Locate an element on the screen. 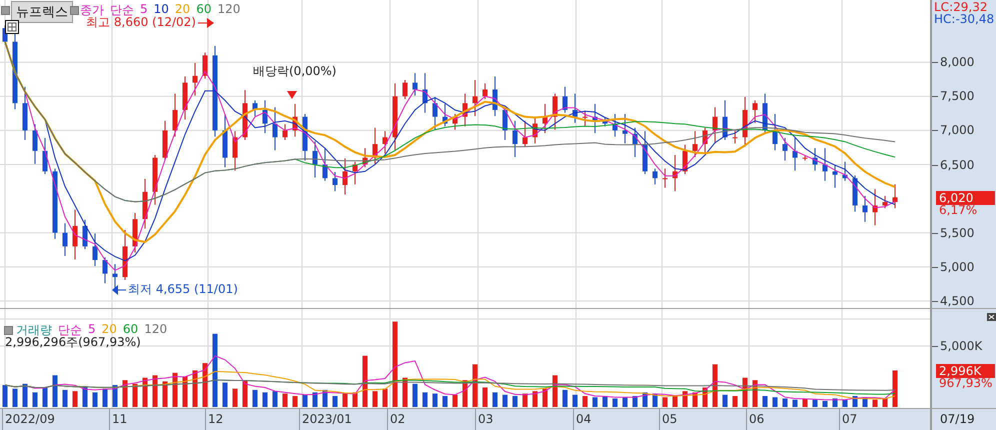 This screenshot has width=996, height=430. volume-tag: 2,996K is located at coordinates (965, 371).